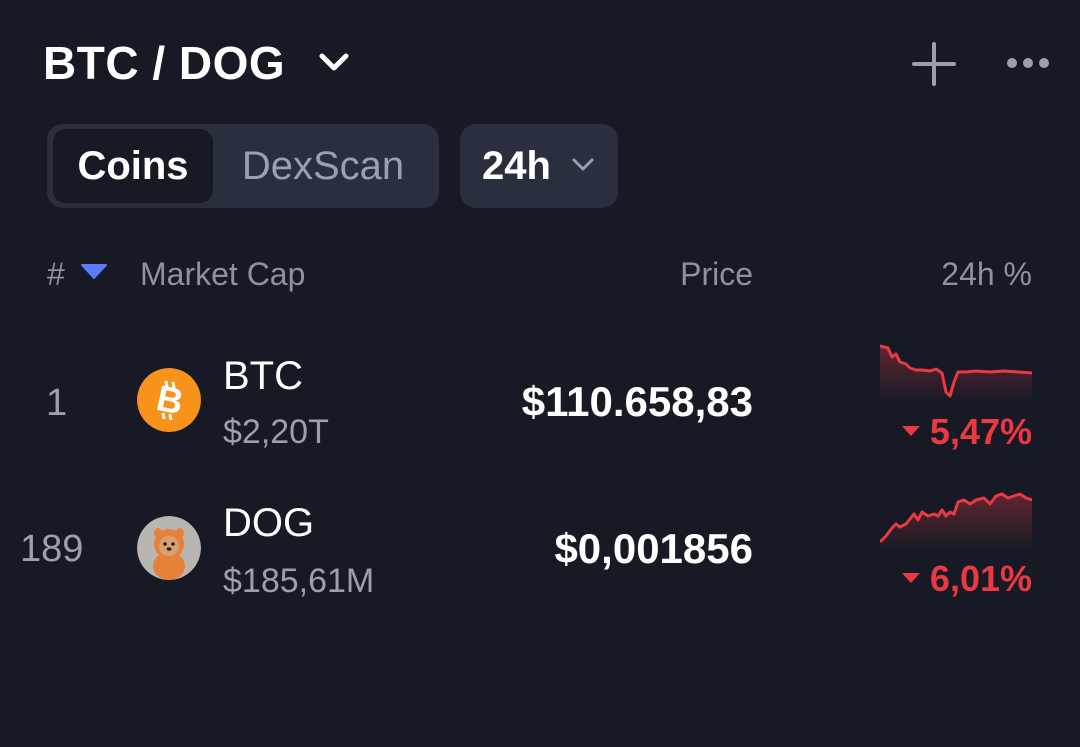  I want to click on column-header-24h-change: 24h %, so click(986, 274).